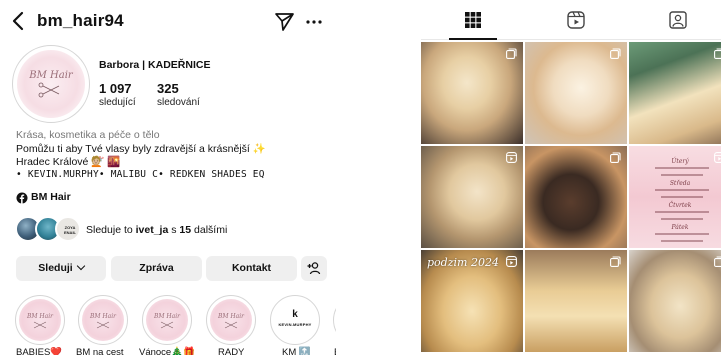  What do you see at coordinates (48, 229) in the screenshot?
I see `mutual-followers-avatars: ZOYA ENAIL` at bounding box center [48, 229].